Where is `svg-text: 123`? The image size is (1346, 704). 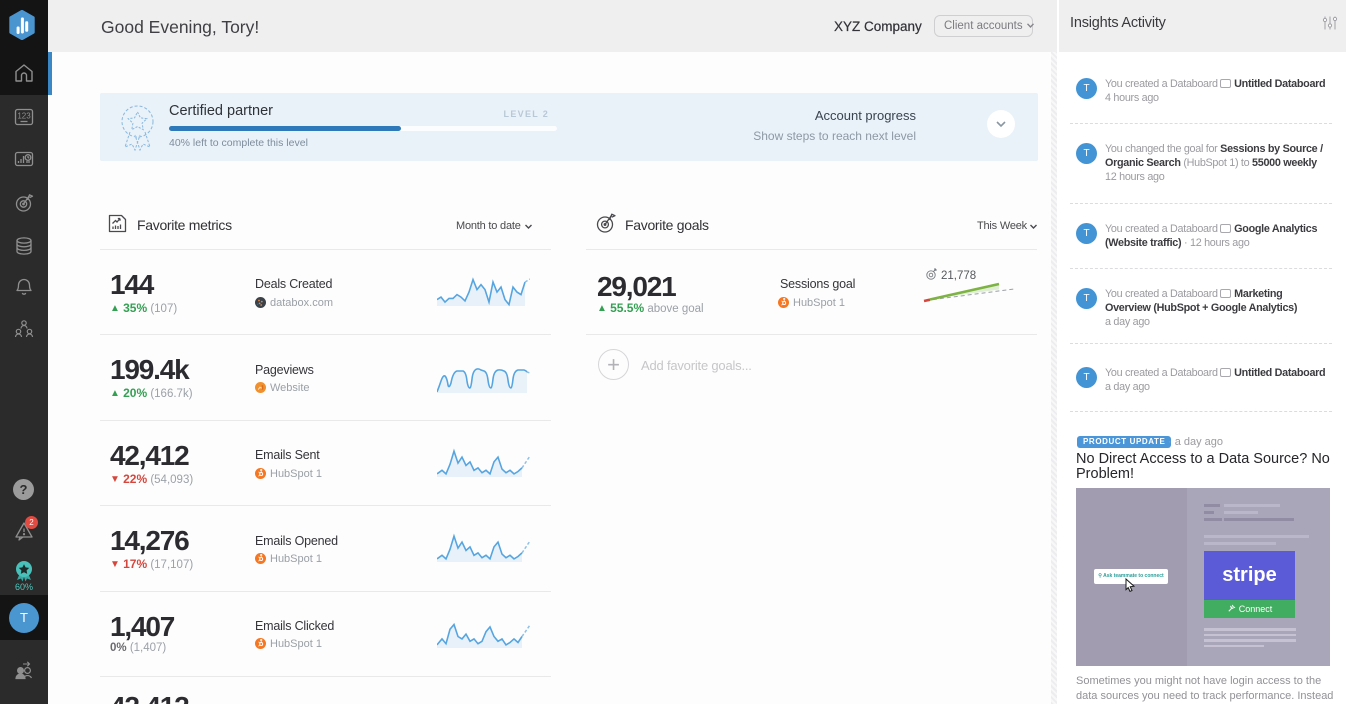 svg-text: 123 is located at coordinates (24, 116).